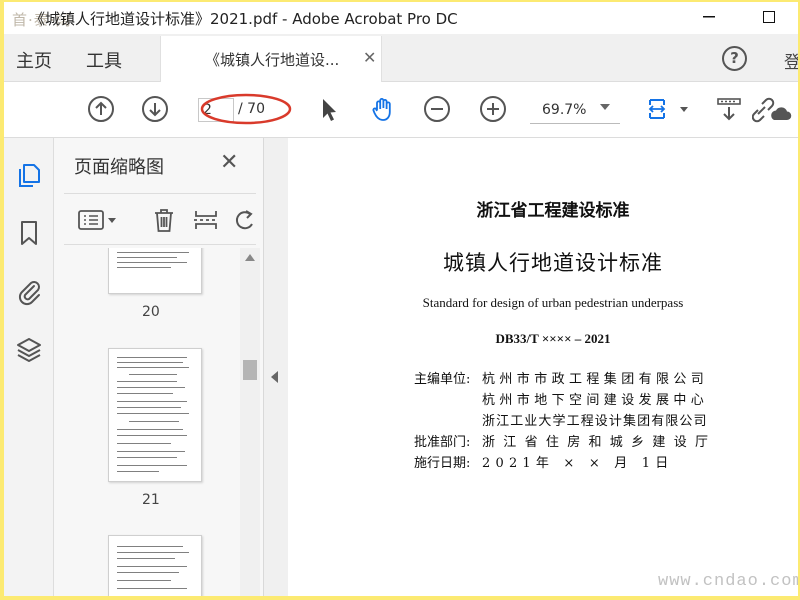  What do you see at coordinates (101, 109) in the screenshot?
I see `previous-page-icon` at bounding box center [101, 109].